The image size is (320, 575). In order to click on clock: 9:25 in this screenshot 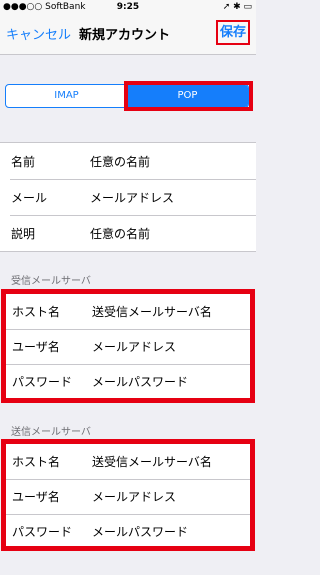, I will do `click(128, 7)`.